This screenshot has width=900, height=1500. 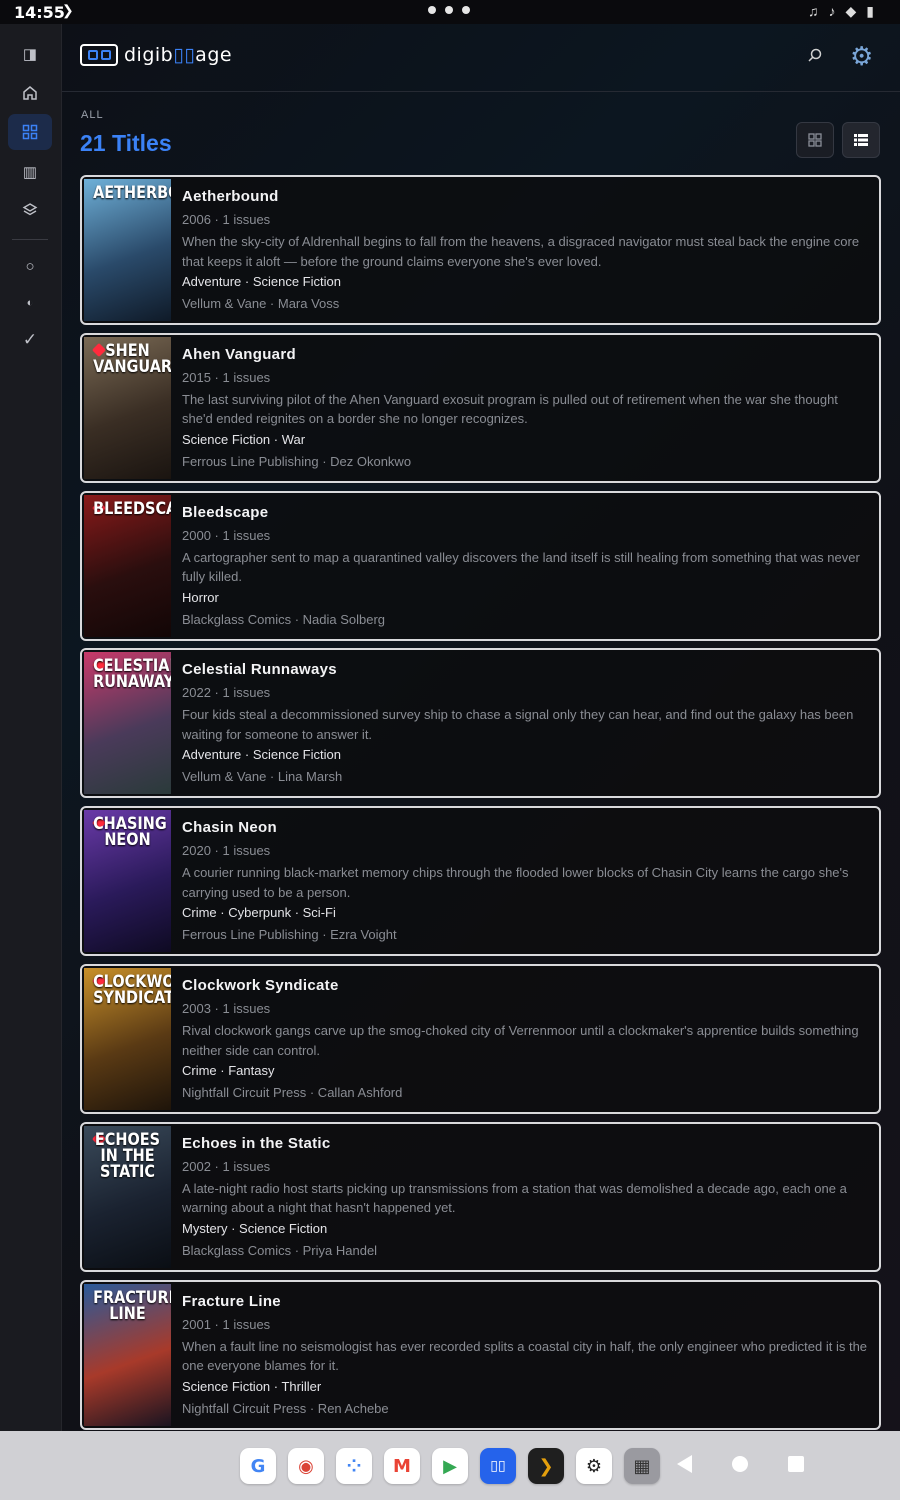 I want to click on cover-title: BLEEDSCAPE, so click(x=132, y=508).